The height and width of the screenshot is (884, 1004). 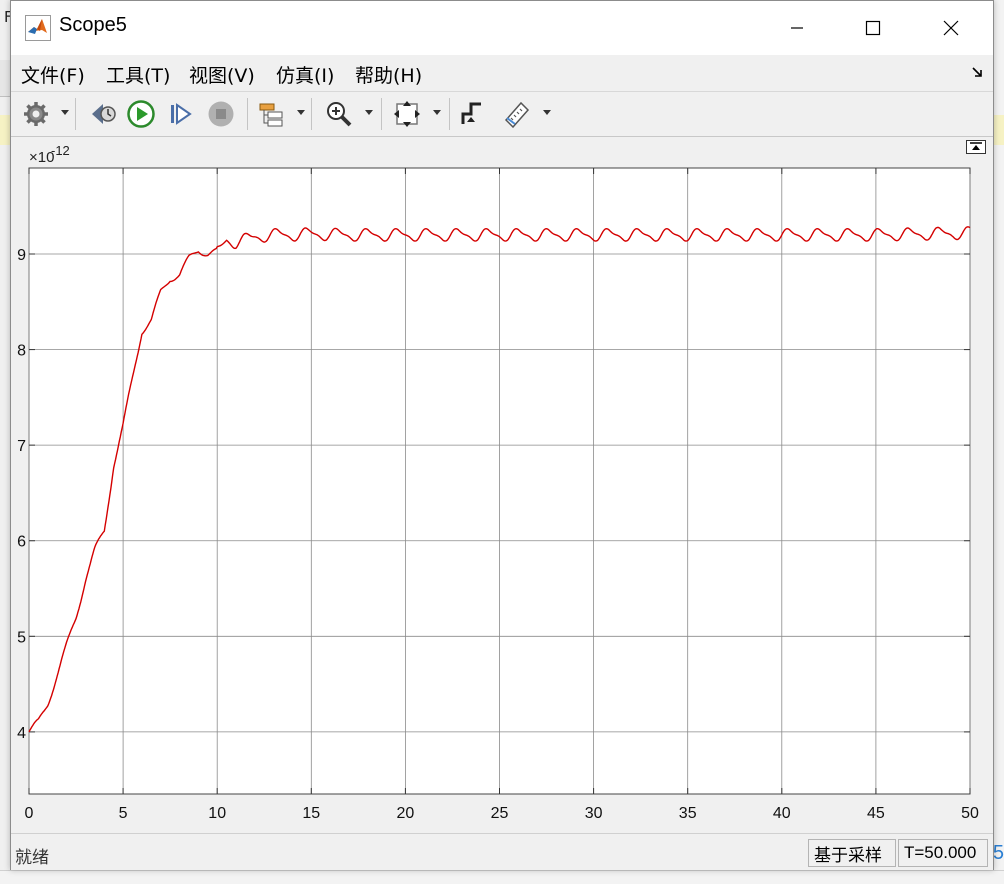 What do you see at coordinates (502, 877) in the screenshot?
I see `background-window-bottom` at bounding box center [502, 877].